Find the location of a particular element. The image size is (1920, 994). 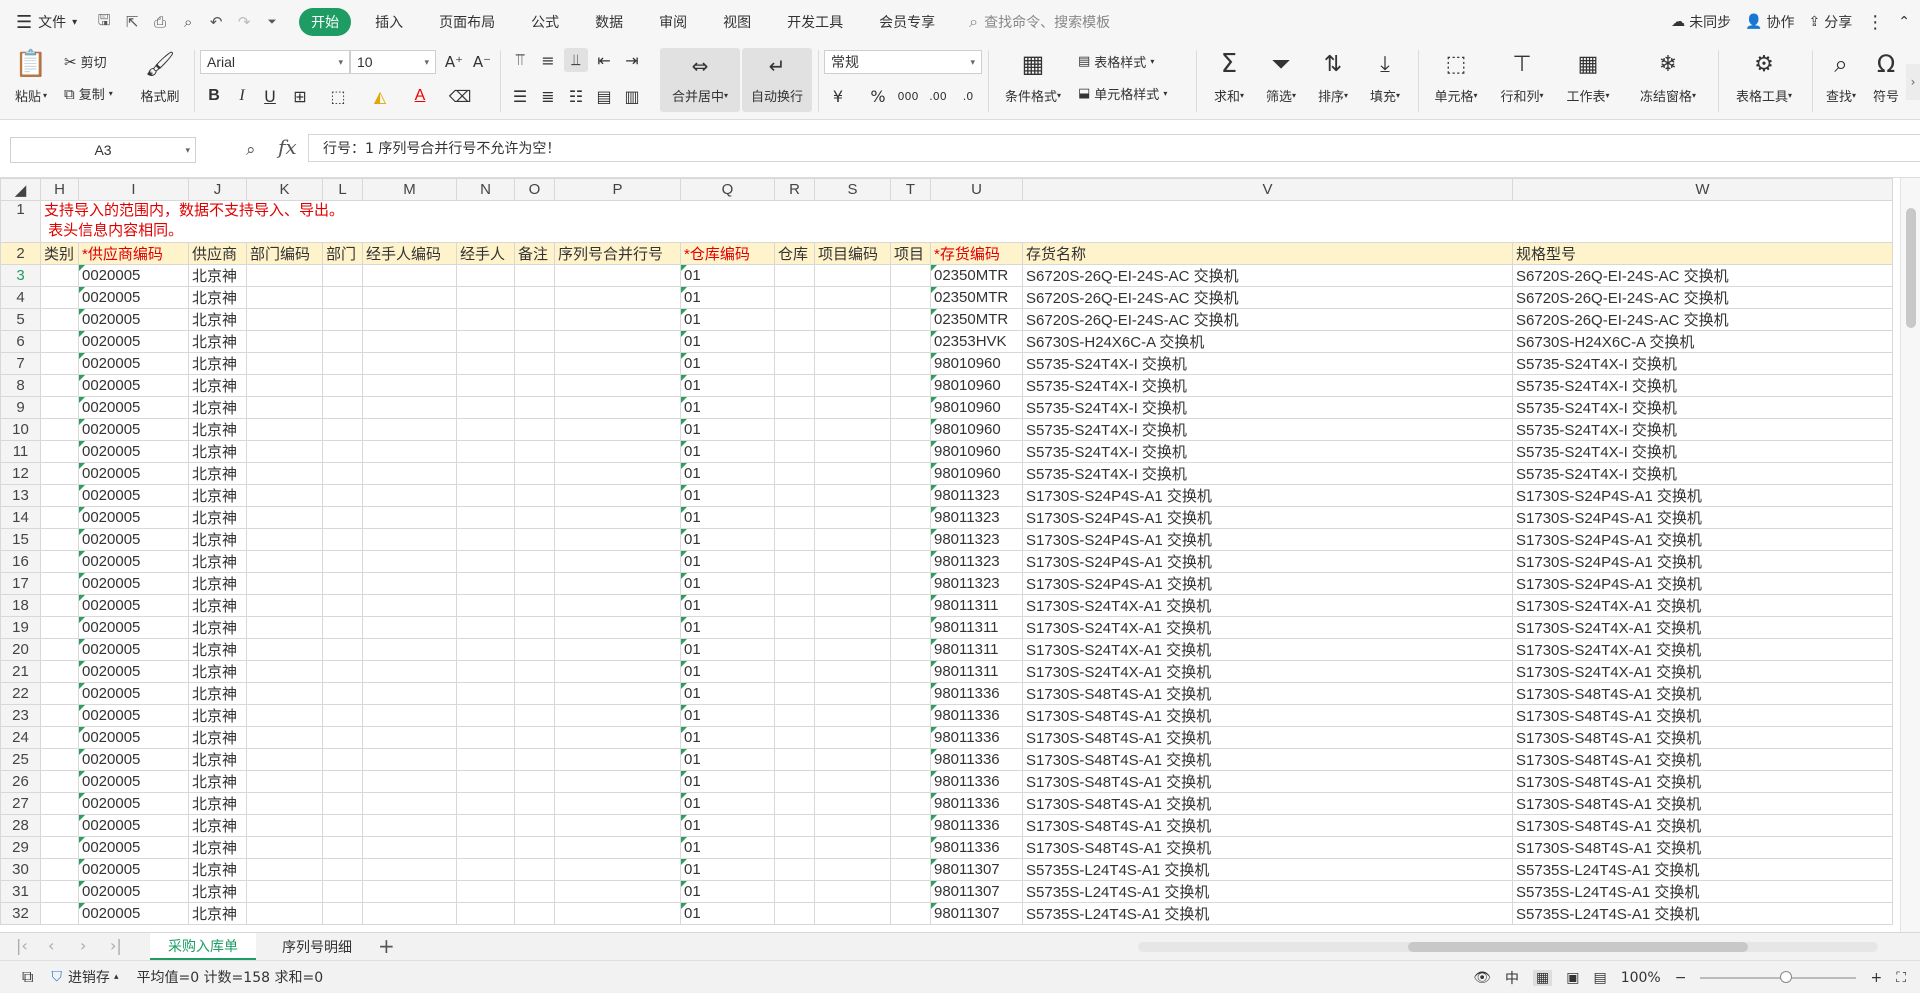

tab-view: 视图 is located at coordinates (737, 22).